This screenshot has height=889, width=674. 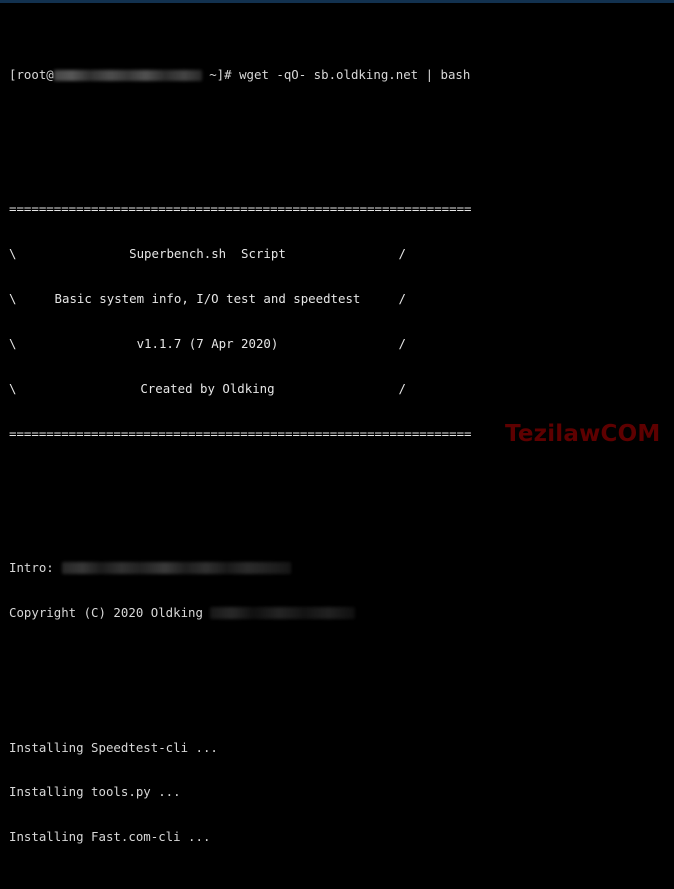 What do you see at coordinates (220, 74) in the screenshot?
I see `prompt-suffix: ~]#` at bounding box center [220, 74].